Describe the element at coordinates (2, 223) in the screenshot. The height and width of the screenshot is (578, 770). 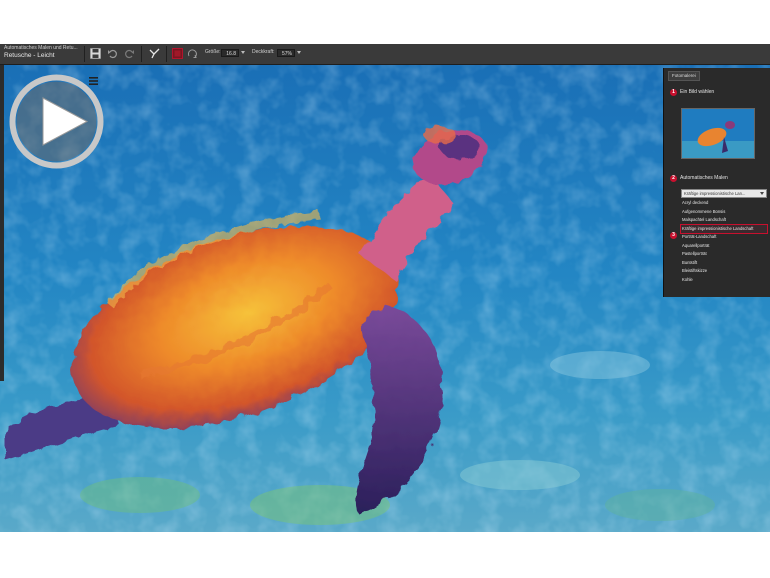
I see `left-tool-strip` at that location.